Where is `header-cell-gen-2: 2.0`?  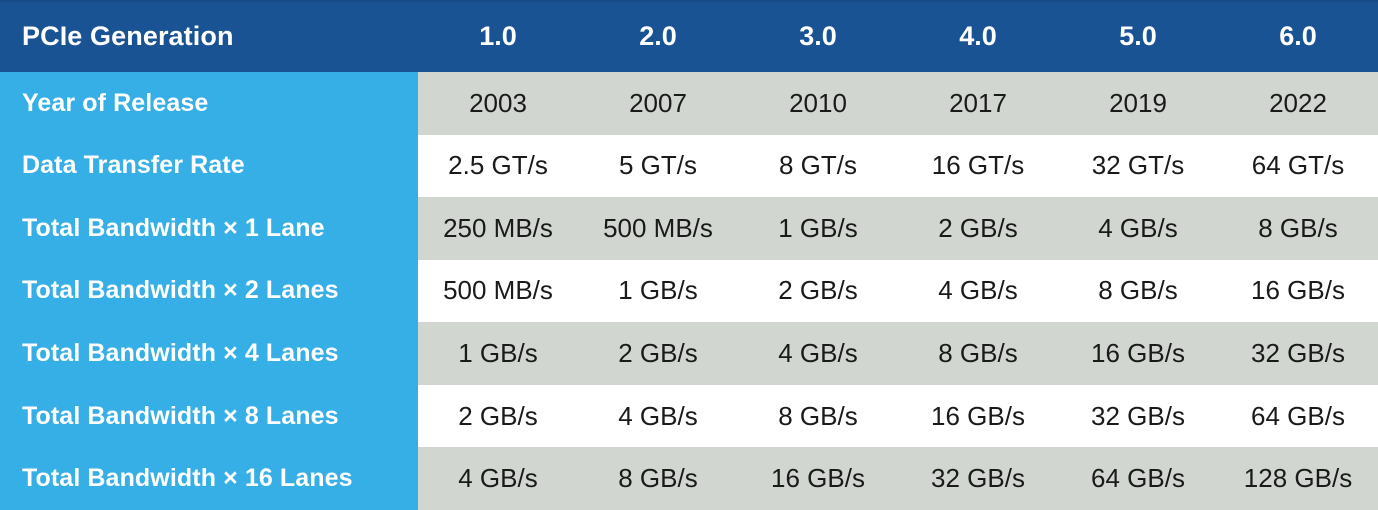 header-cell-gen-2: 2.0 is located at coordinates (658, 36).